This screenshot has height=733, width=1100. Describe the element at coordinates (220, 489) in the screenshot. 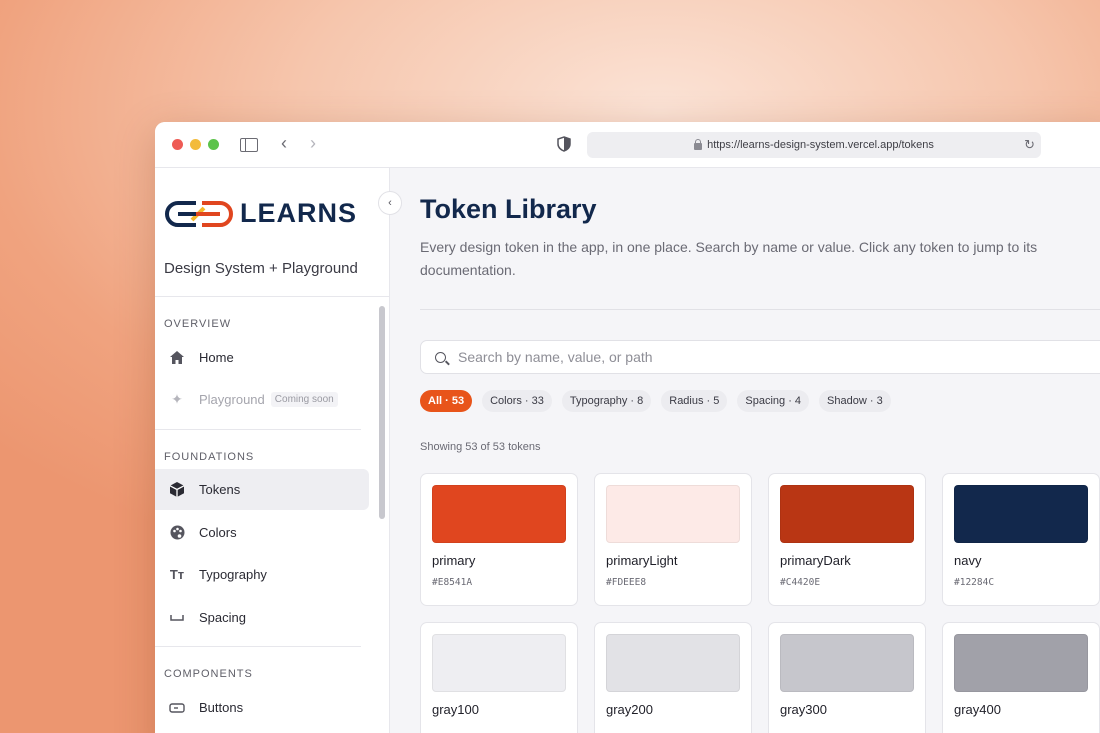

I see `sidebar-item-label: Tokens` at that location.